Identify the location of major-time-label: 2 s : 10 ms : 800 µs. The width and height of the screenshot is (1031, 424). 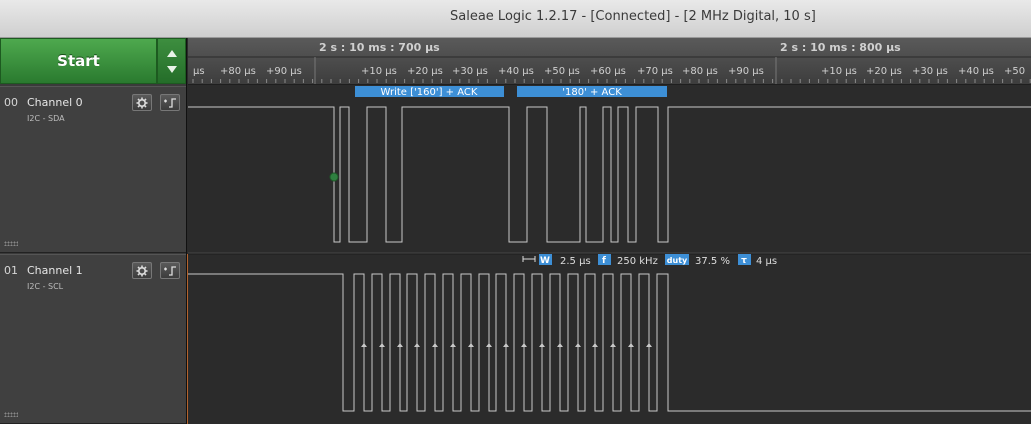
(840, 47).